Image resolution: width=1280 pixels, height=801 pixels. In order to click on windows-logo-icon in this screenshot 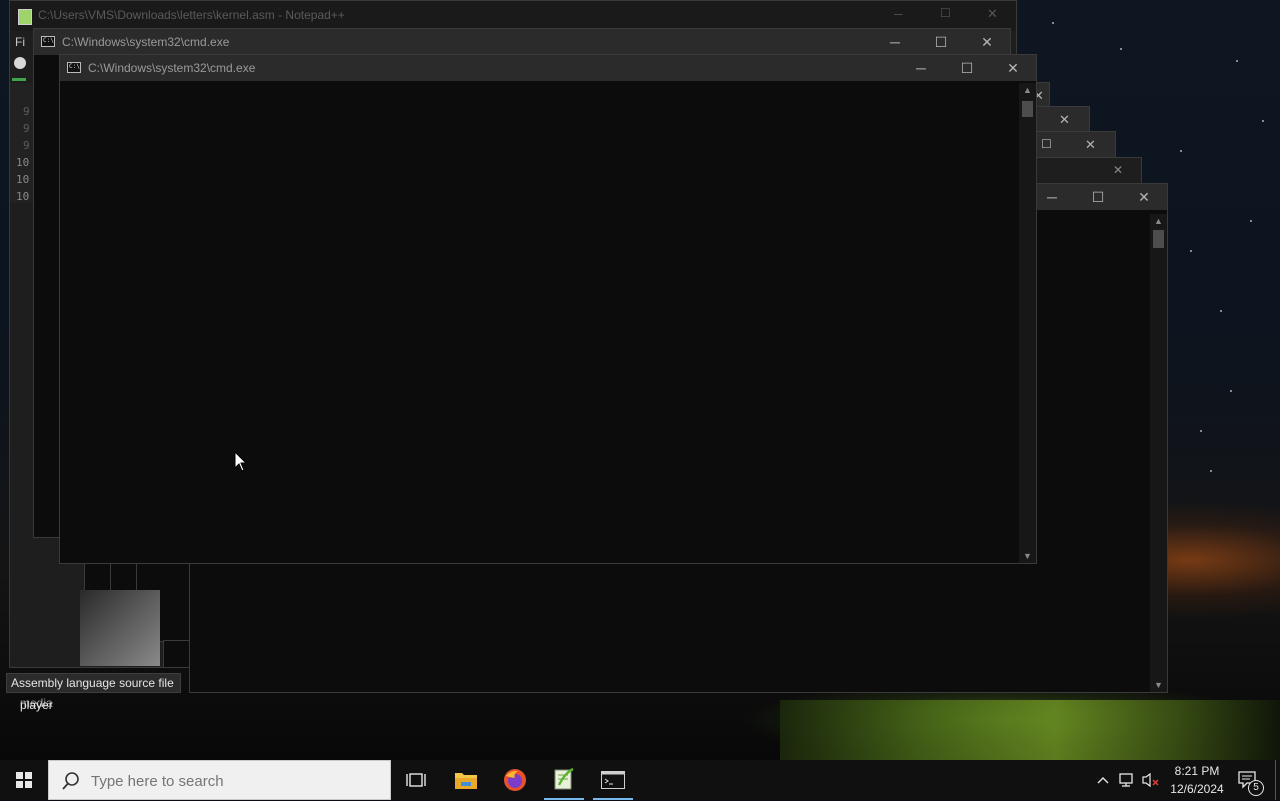, I will do `click(24, 780)`.